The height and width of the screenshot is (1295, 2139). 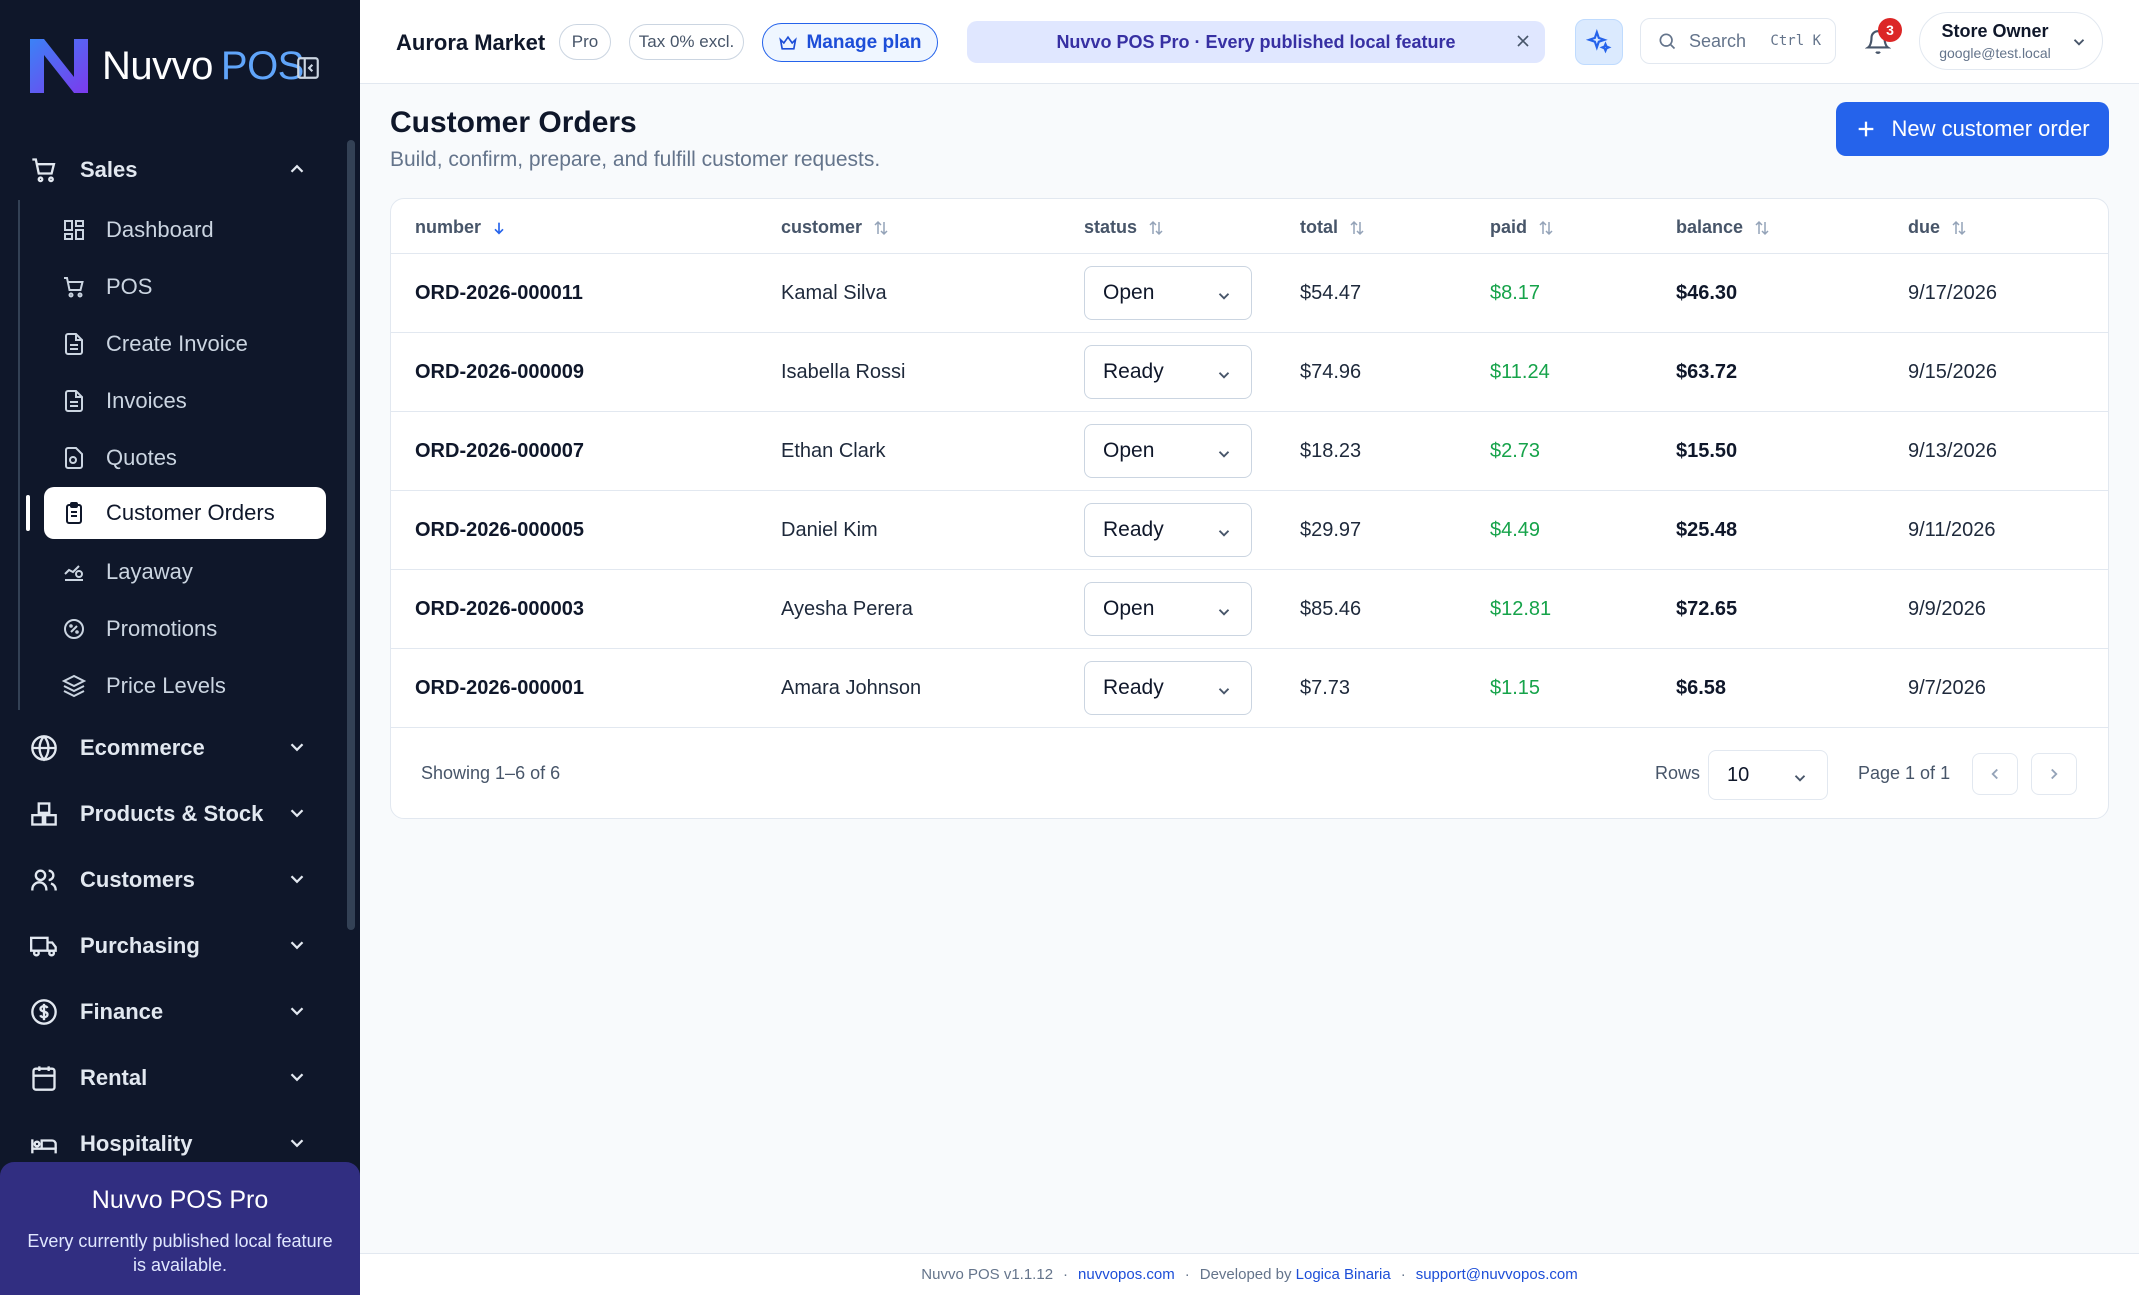 I want to click on previous-page-button, so click(x=1995, y=774).